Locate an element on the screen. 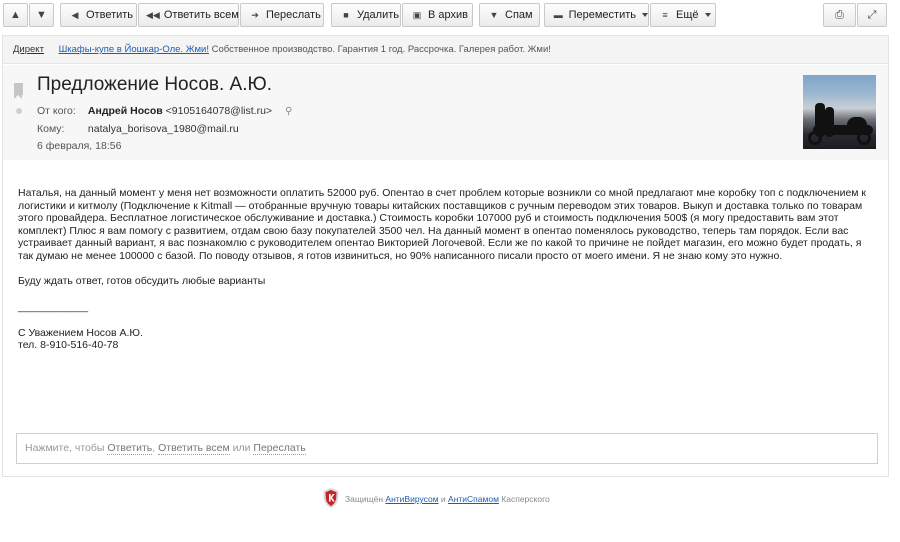  to-row: Кому: natalya_borisova_1980@mail.ru is located at coordinates (138, 129).